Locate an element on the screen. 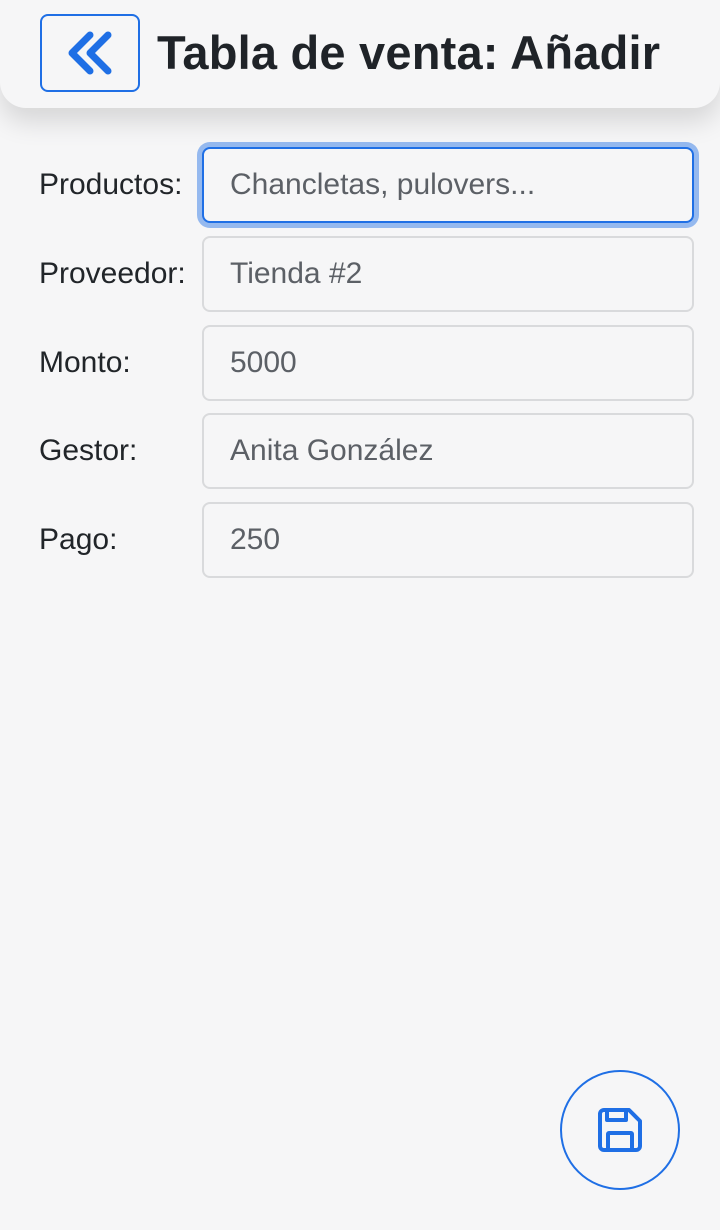  form-row-pago: Pago: is located at coordinates (360, 540).